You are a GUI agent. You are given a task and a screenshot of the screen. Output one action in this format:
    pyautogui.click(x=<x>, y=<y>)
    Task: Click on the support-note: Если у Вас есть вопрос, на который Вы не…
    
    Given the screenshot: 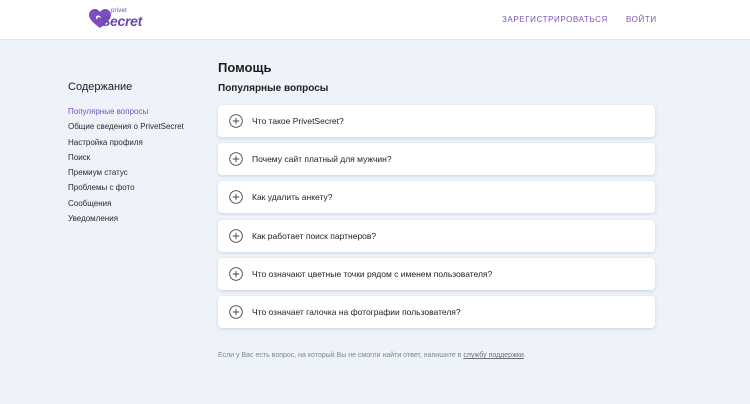 What is the action you would take?
    pyautogui.click(x=372, y=355)
    